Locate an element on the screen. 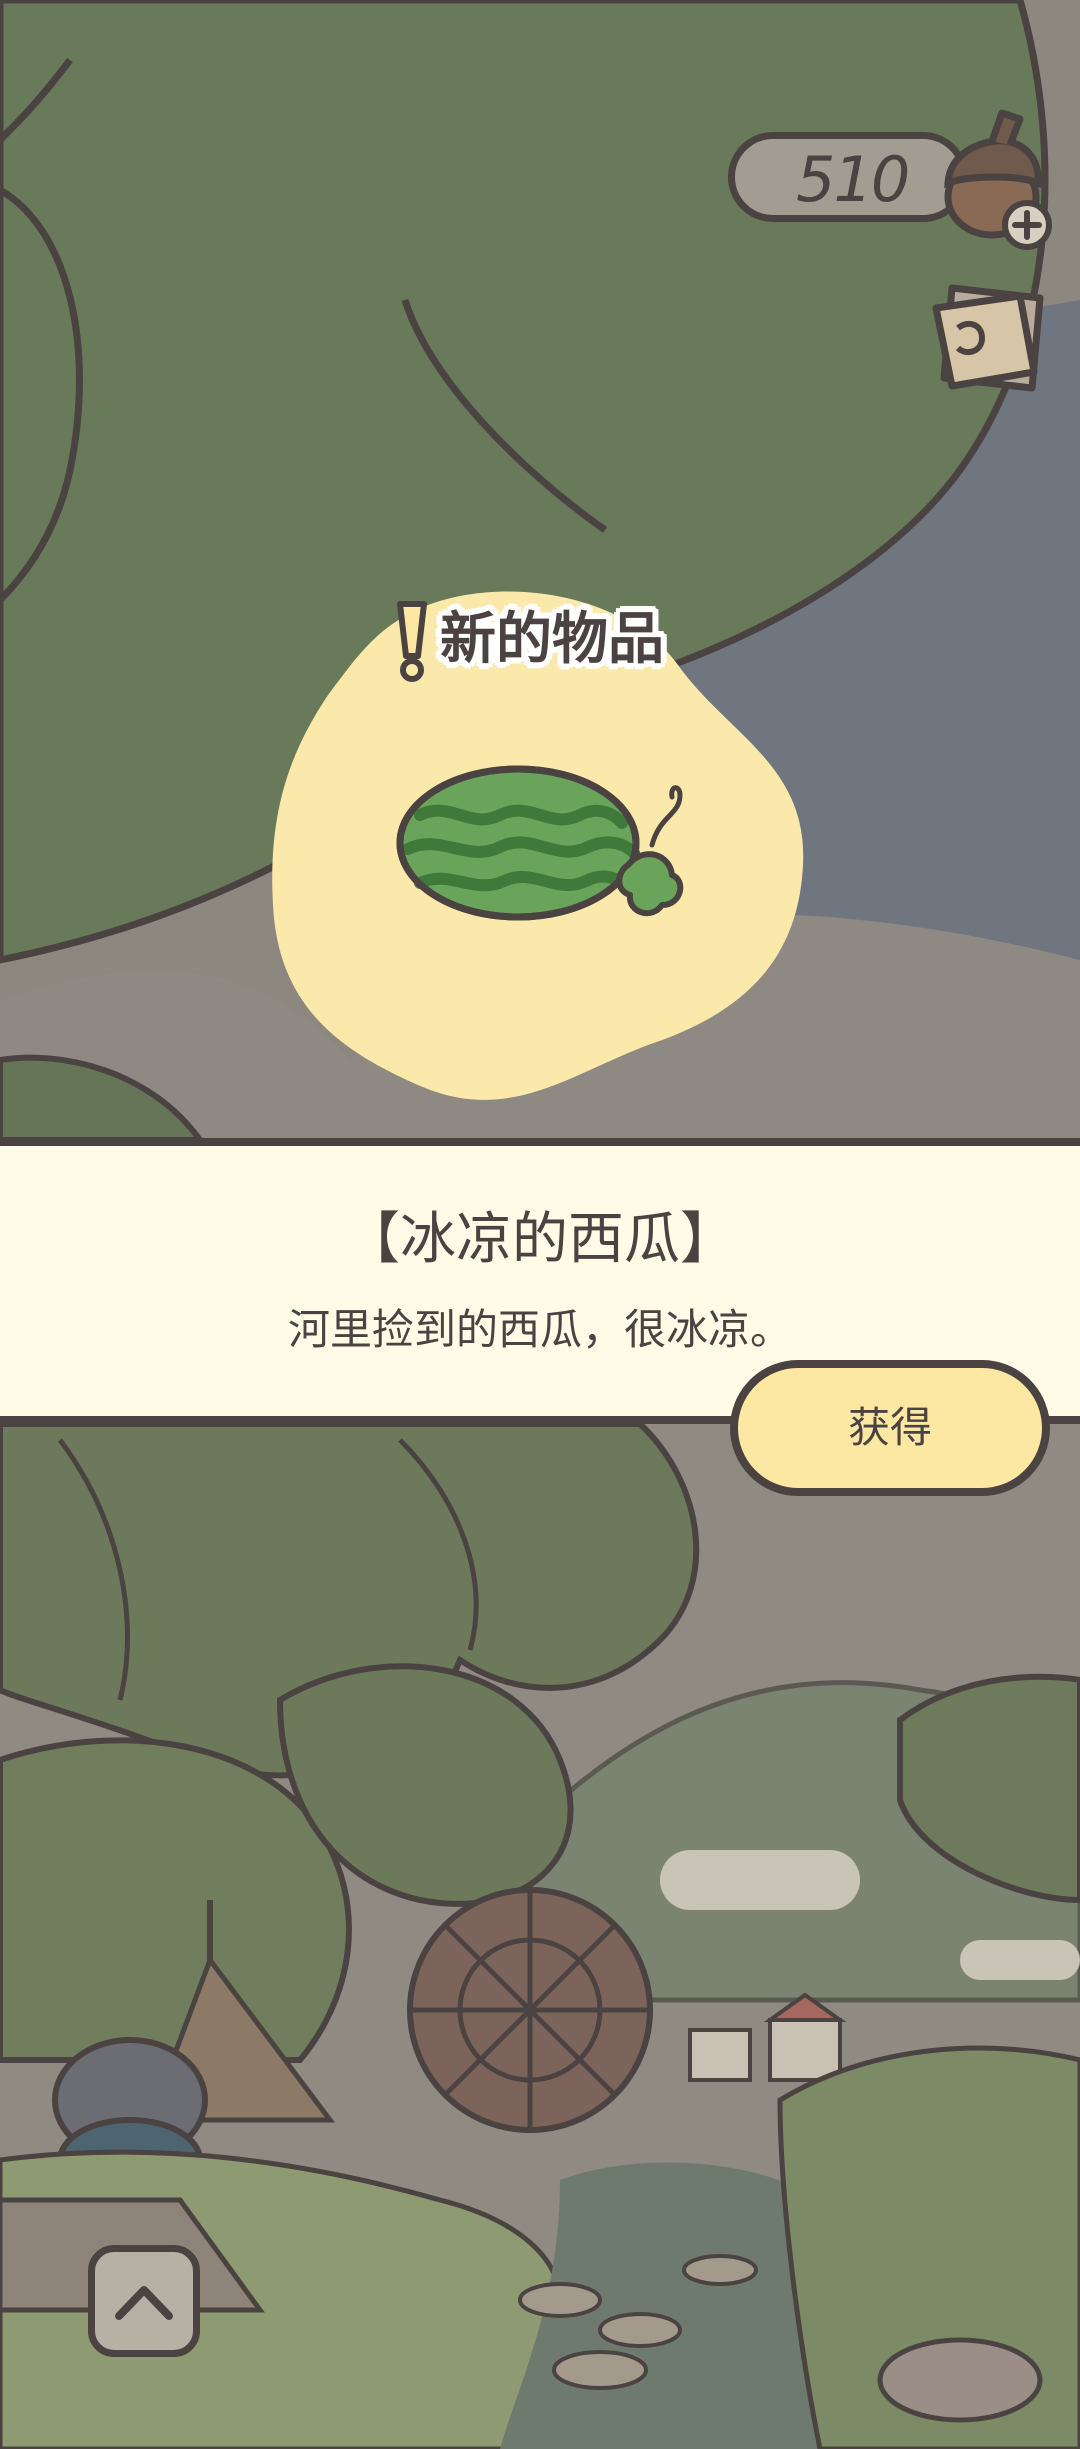 This screenshot has height=2449, width=1080. watermelon-icon is located at coordinates (540, 843).